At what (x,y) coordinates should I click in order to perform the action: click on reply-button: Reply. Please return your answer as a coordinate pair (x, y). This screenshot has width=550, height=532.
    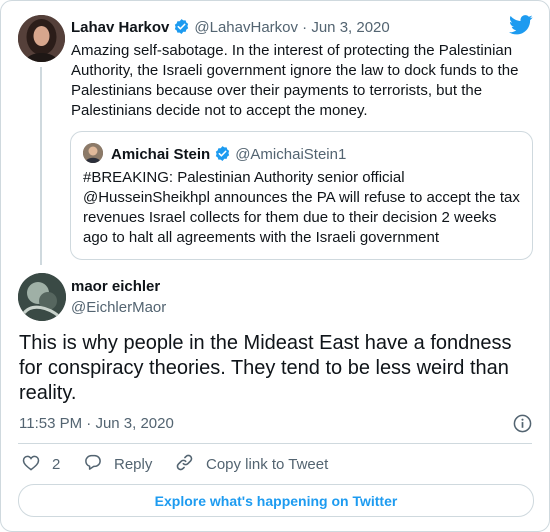
    Looking at the image, I should click on (118, 465).